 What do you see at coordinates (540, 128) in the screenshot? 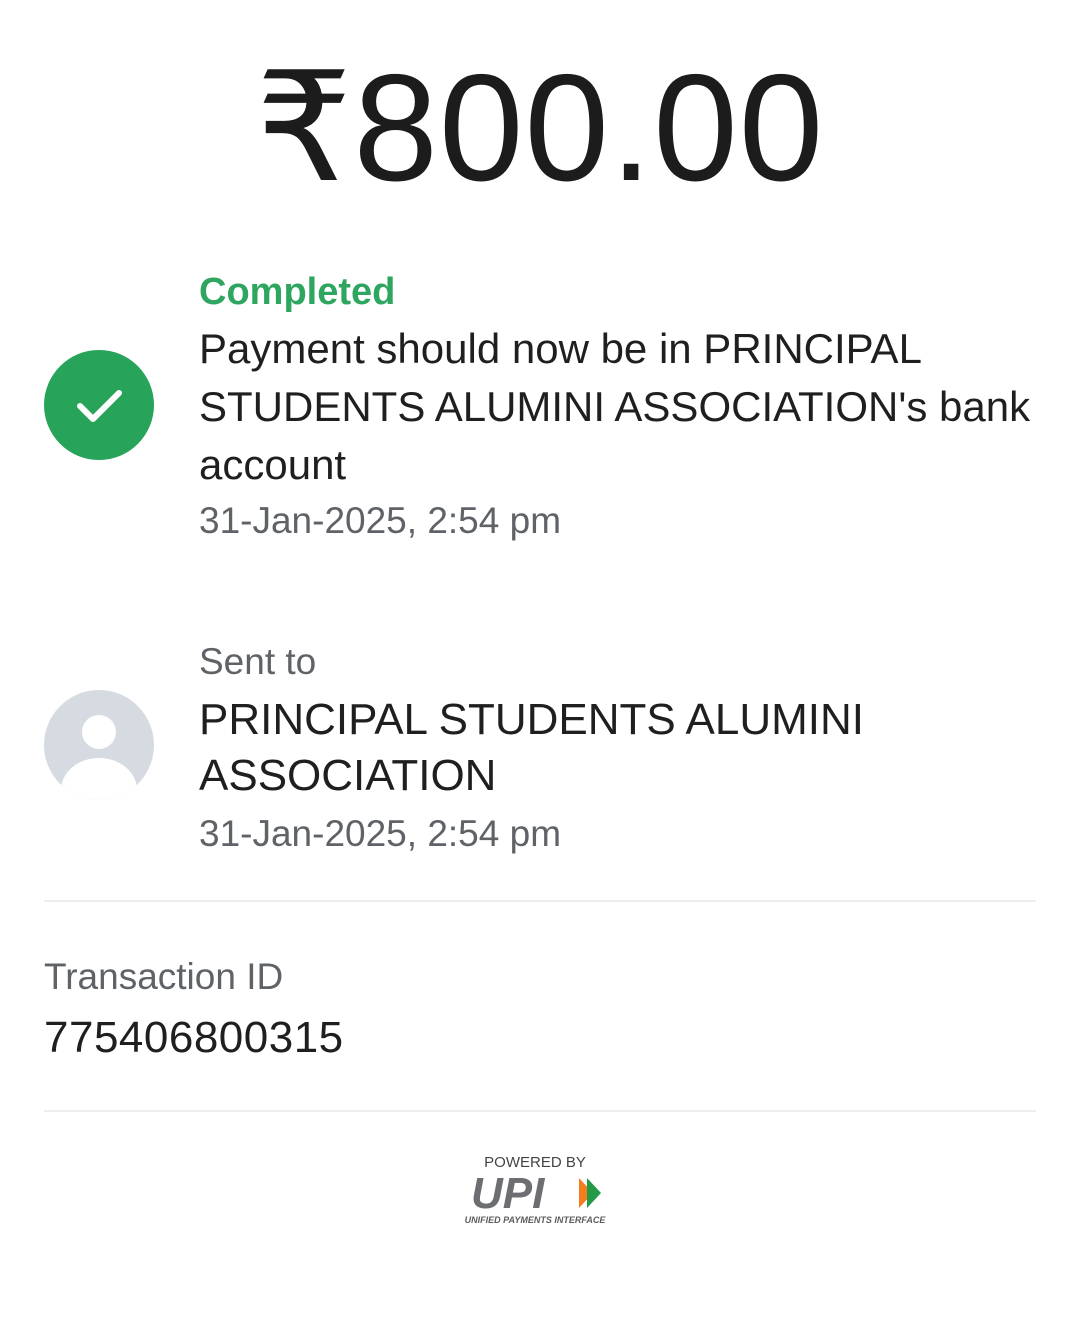
I see `payment-amount: ₹800.00` at bounding box center [540, 128].